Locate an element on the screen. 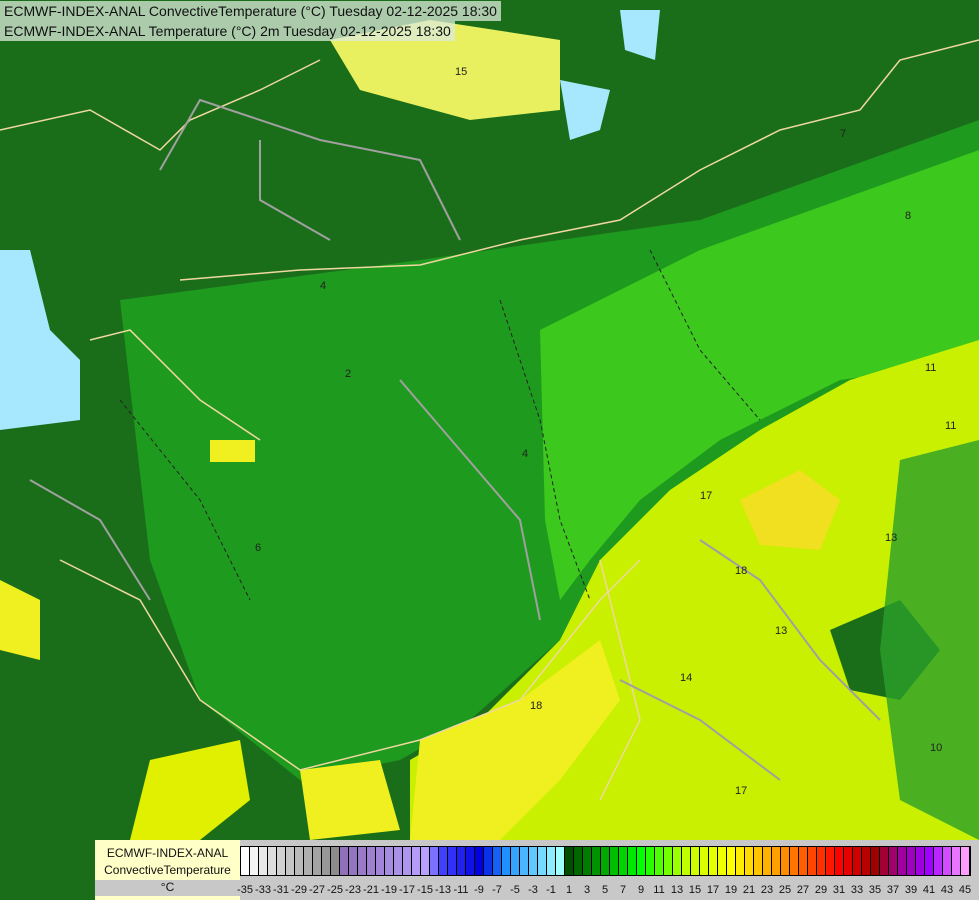 The width and height of the screenshot is (979, 900). contour-label: 17 is located at coordinates (706, 496).